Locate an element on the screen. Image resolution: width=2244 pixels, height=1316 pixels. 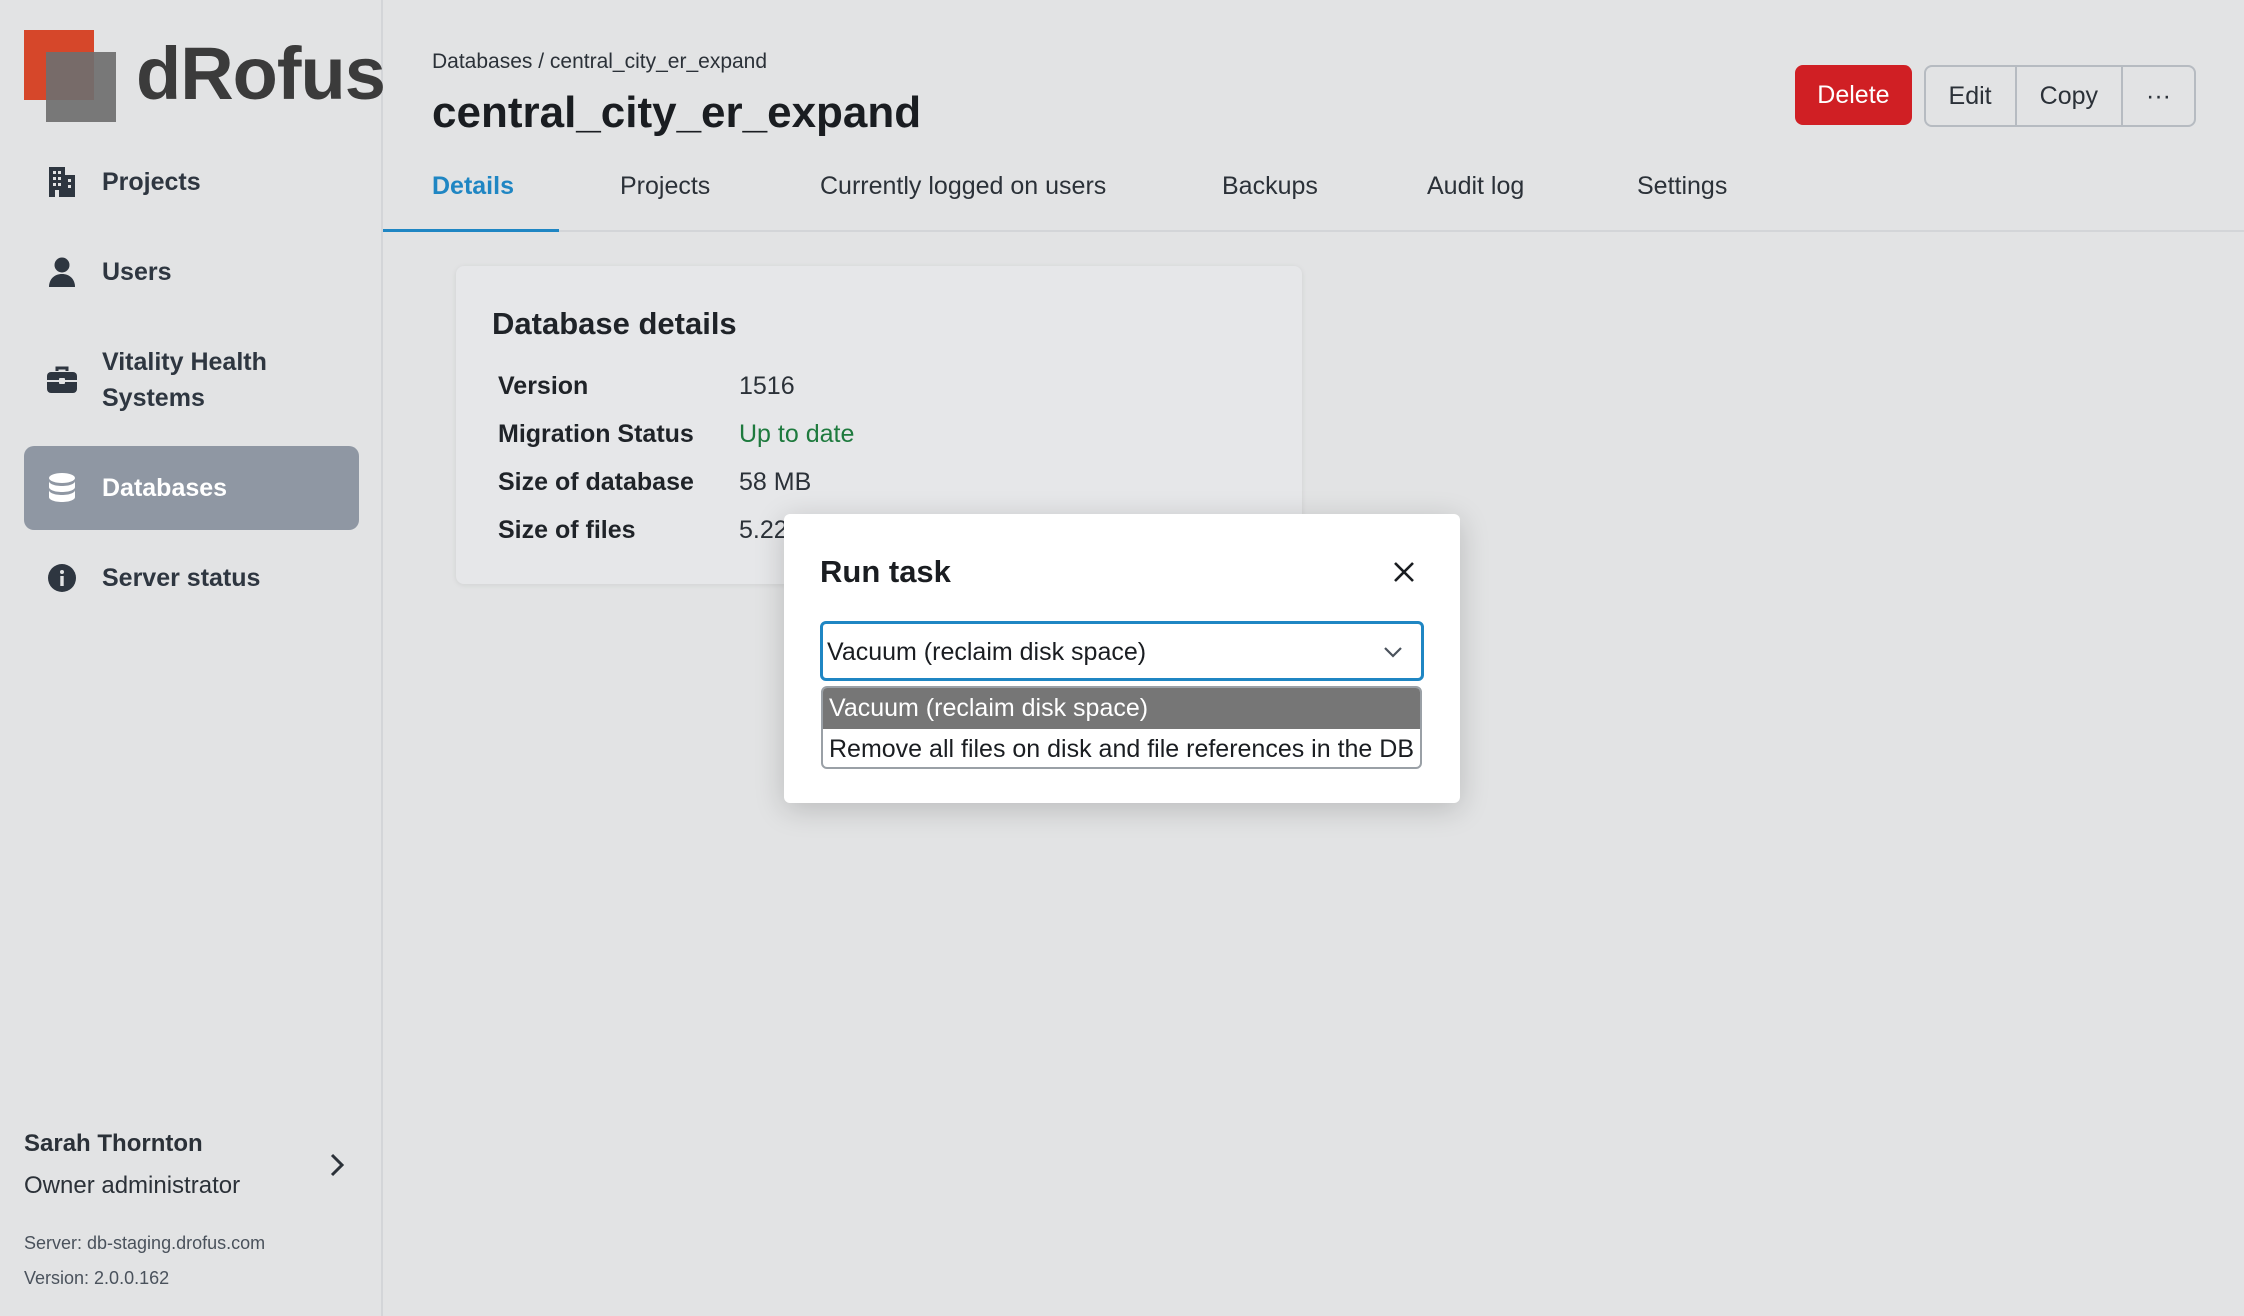
task-select-value: Vacuum (reclaim disk space) is located at coordinates (987, 652).